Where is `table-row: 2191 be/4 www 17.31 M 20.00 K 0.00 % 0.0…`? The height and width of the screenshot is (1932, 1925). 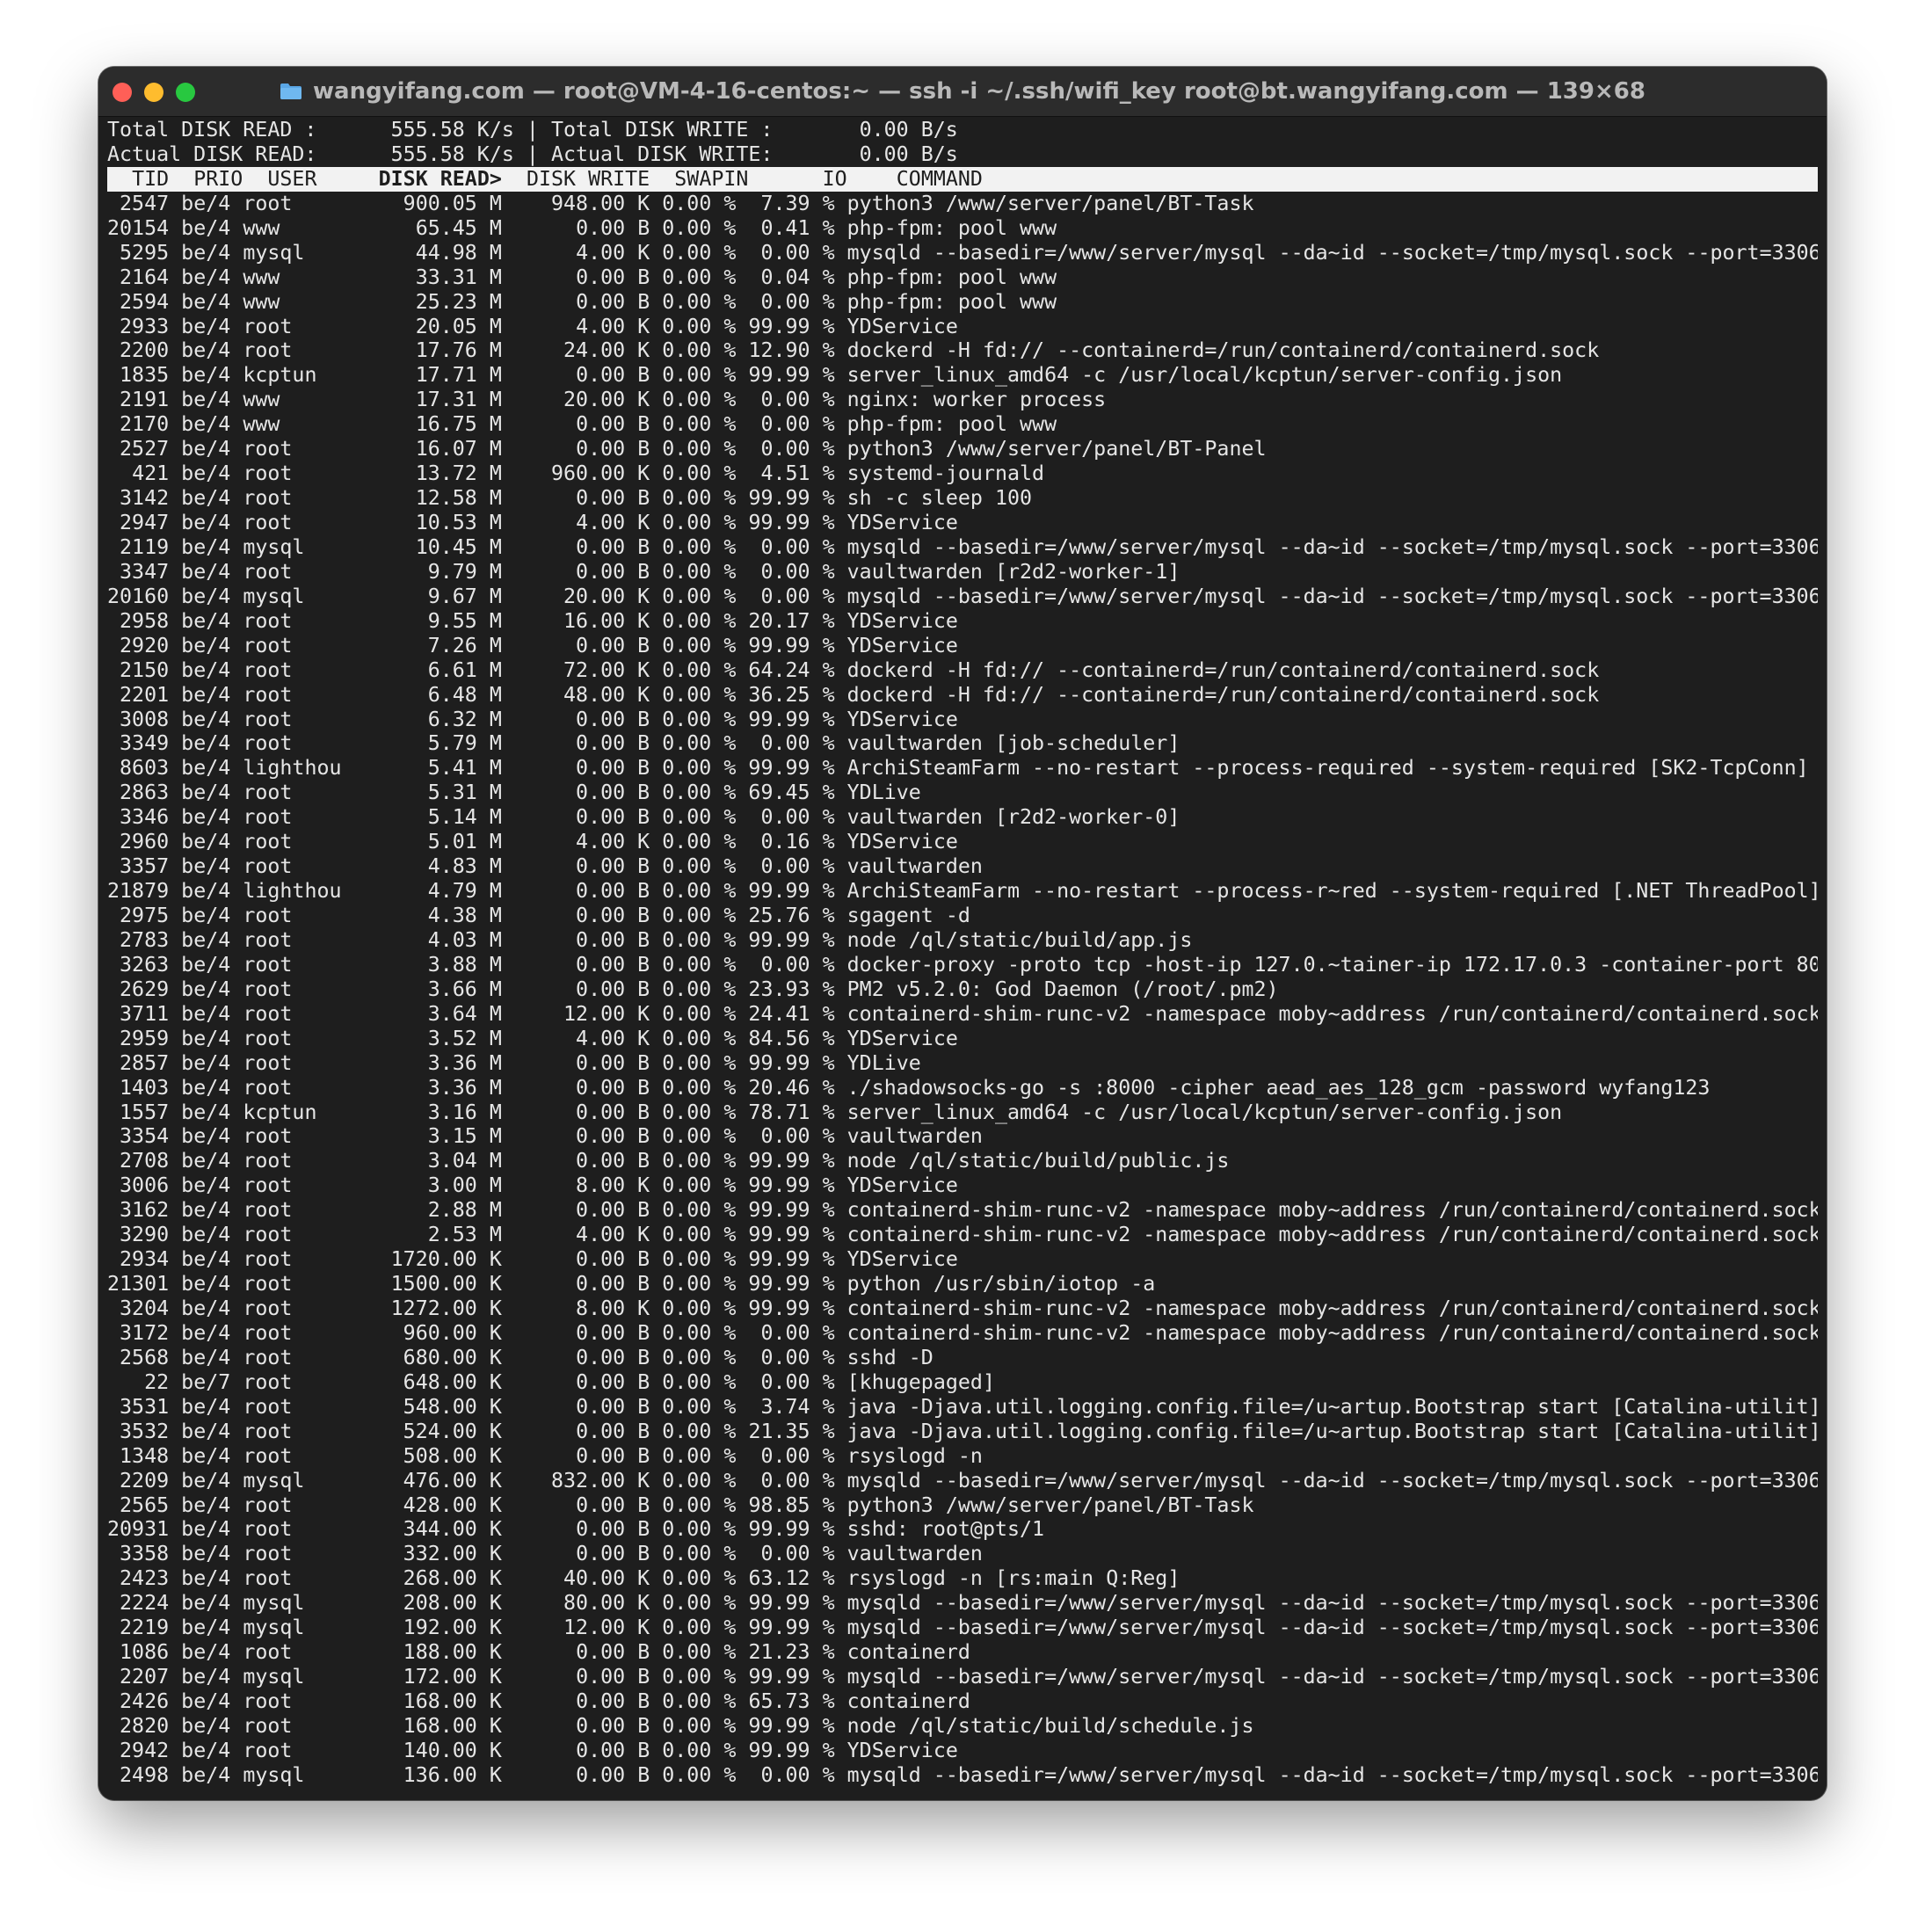 table-row: 2191 be/4 www 17.31 M 20.00 K 0.00 % 0.0… is located at coordinates (962, 400).